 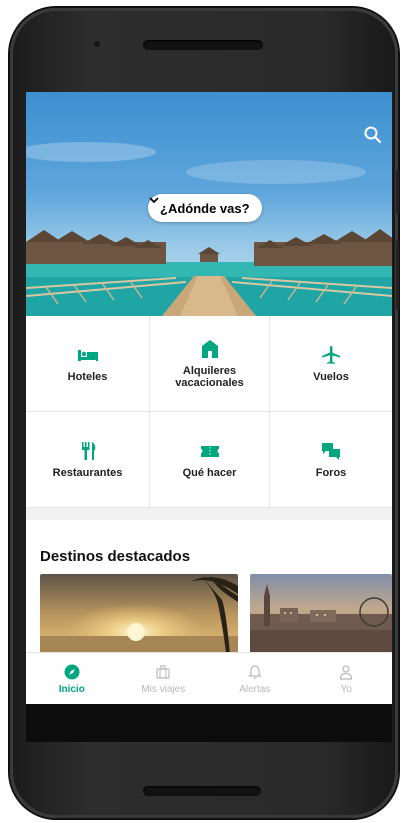 I want to click on bottom-navigation: Inicio Mis viajes Alertas Yo, so click(x=209, y=678).